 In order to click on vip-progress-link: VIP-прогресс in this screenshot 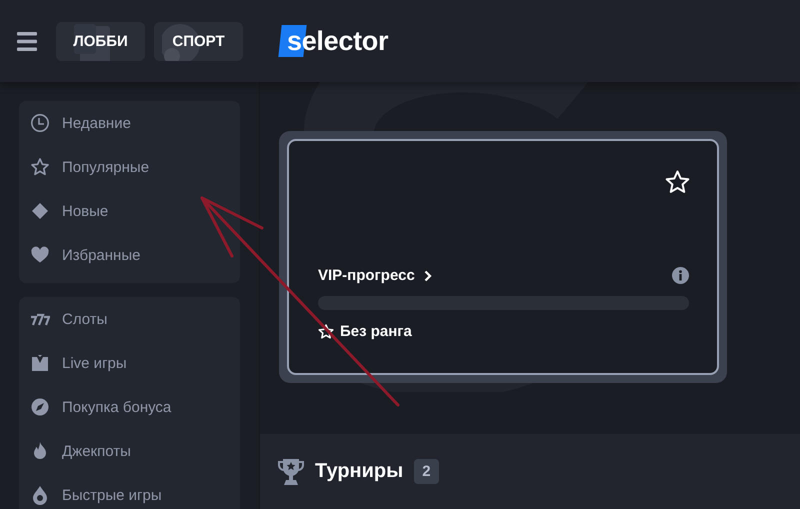, I will do `click(366, 275)`.